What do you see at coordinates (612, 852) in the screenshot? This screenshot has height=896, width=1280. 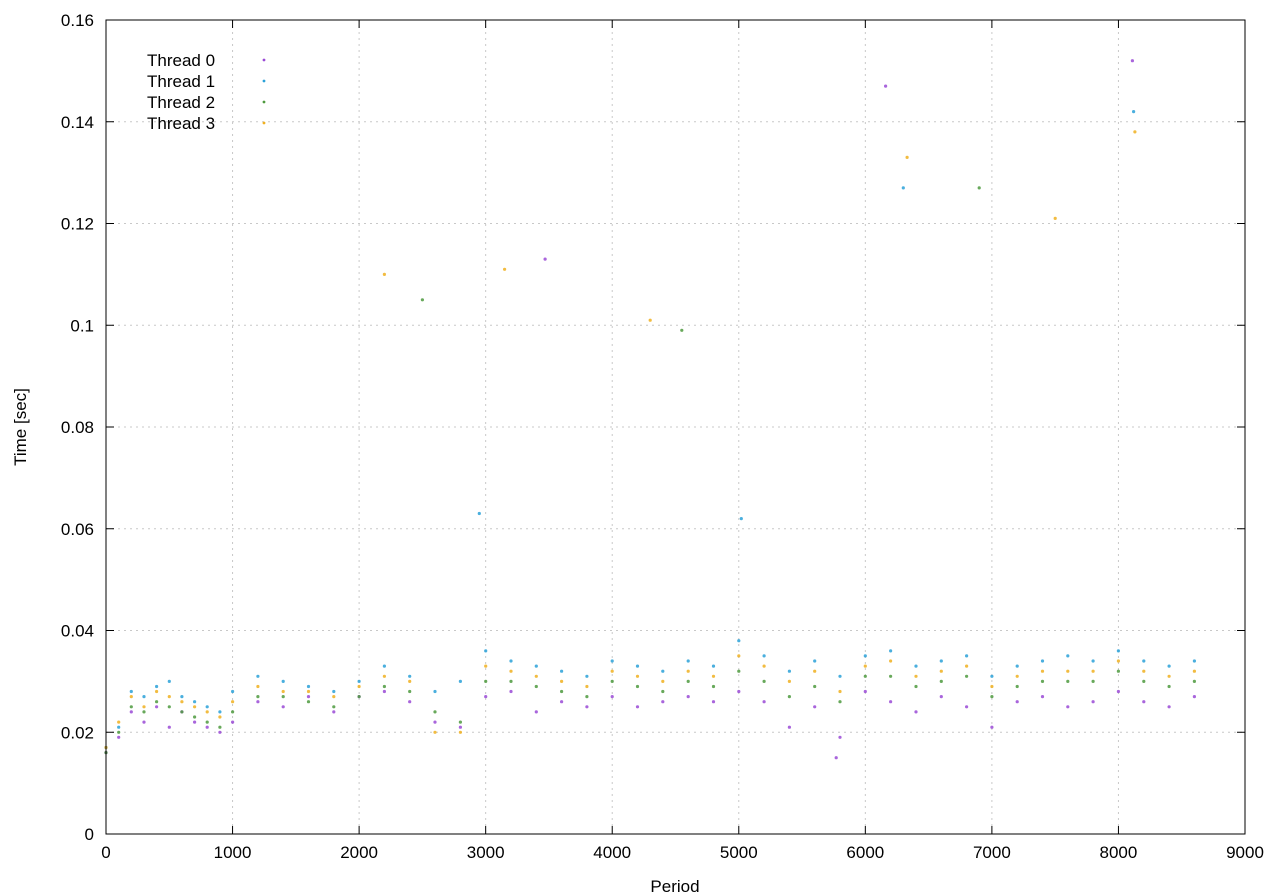 I see `x-tick-label: 4000` at bounding box center [612, 852].